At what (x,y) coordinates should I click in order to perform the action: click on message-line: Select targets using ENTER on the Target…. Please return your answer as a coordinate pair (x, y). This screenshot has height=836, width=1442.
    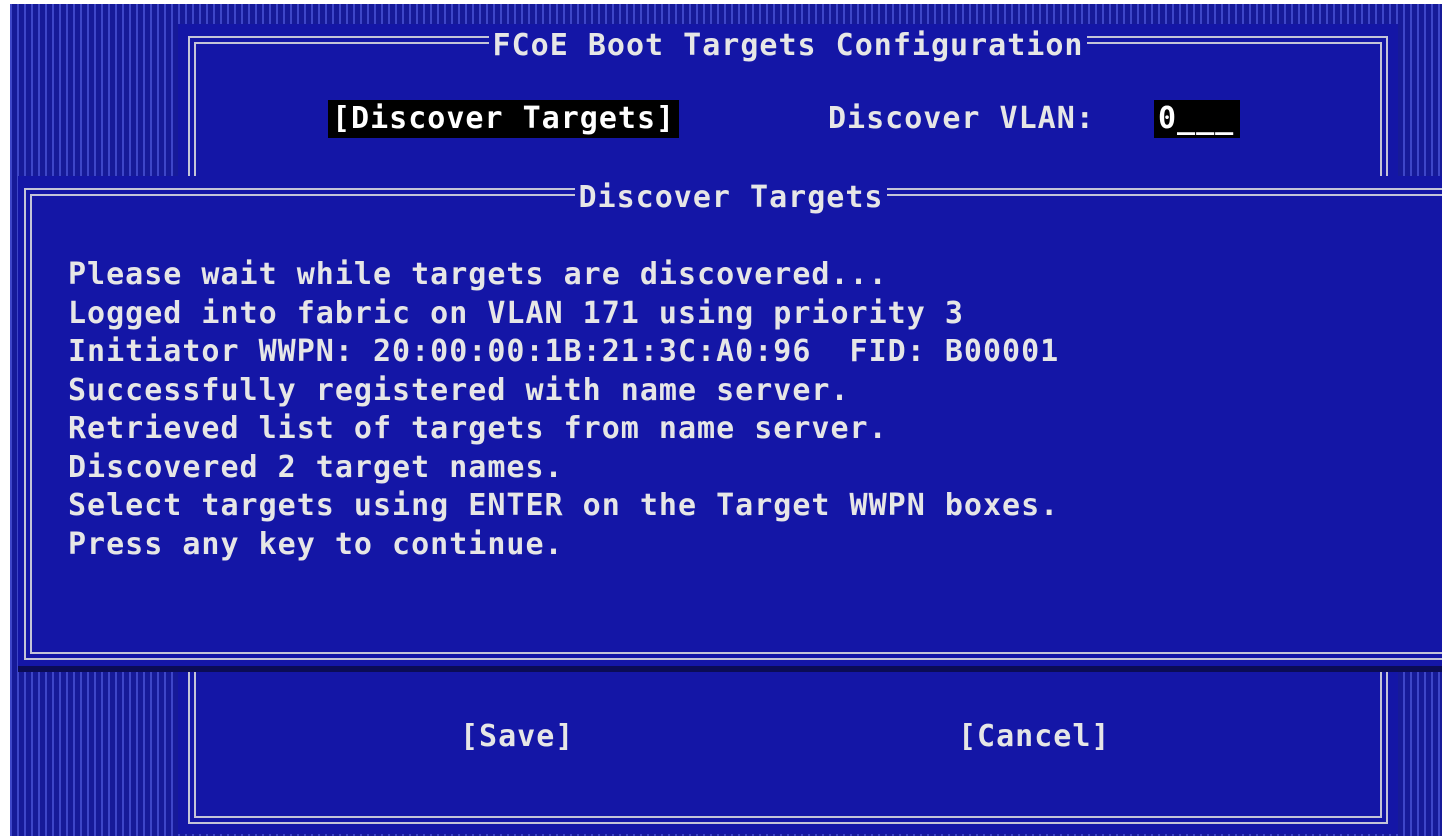
    Looking at the image, I should click on (564, 505).